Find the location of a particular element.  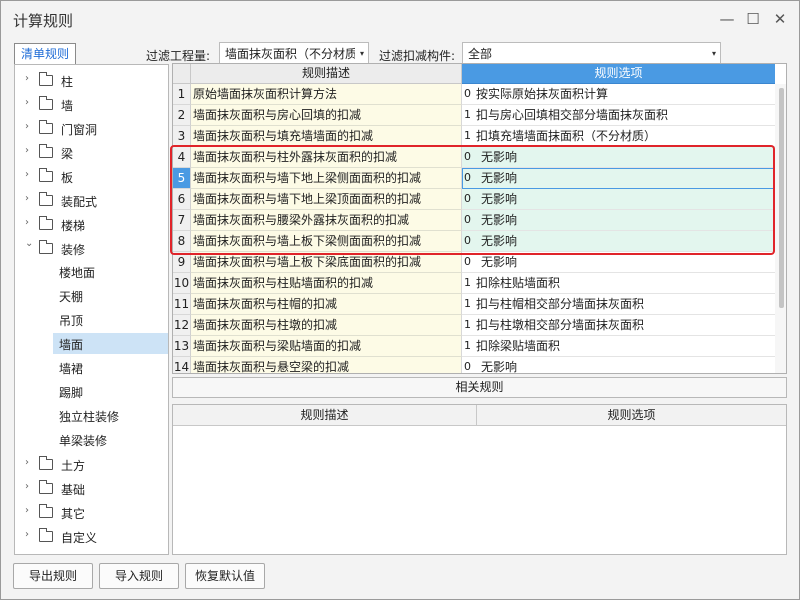

restore-defaults-button: 恢复默认值 is located at coordinates (225, 576).